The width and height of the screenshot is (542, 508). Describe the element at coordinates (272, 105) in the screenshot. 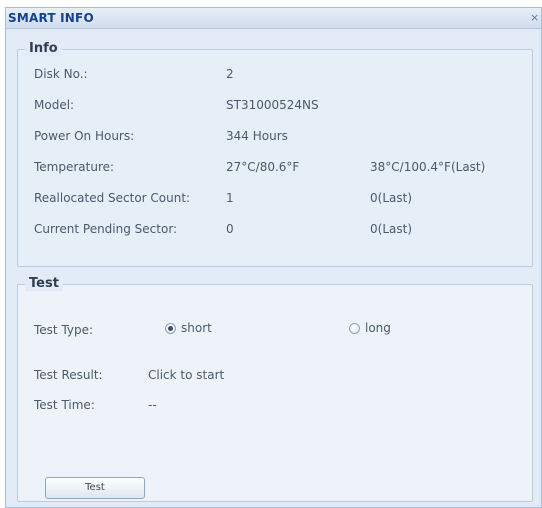

I see `model-value: ST31000524NS` at that location.